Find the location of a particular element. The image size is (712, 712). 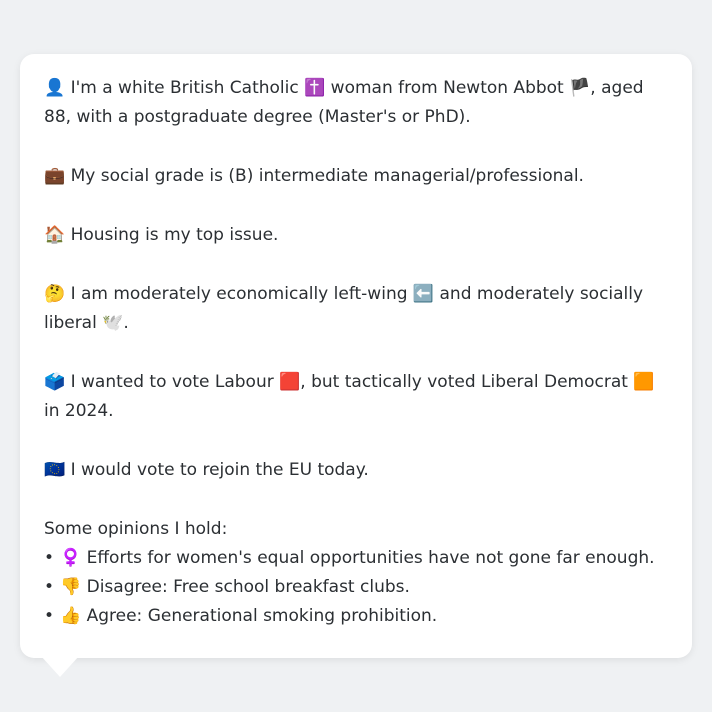

thumbs-up-icon: 👍 is located at coordinates (71, 616).